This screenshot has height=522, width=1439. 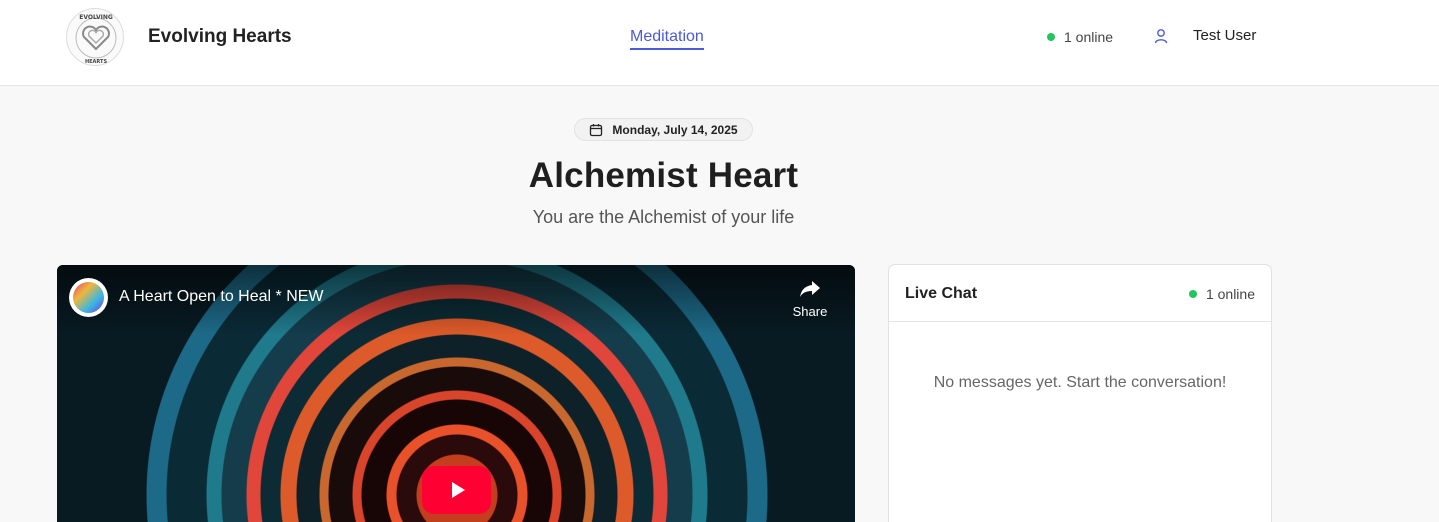 I want to click on evolving-hearts-logo: EVOLVING HEARTS, so click(x=95, y=37).